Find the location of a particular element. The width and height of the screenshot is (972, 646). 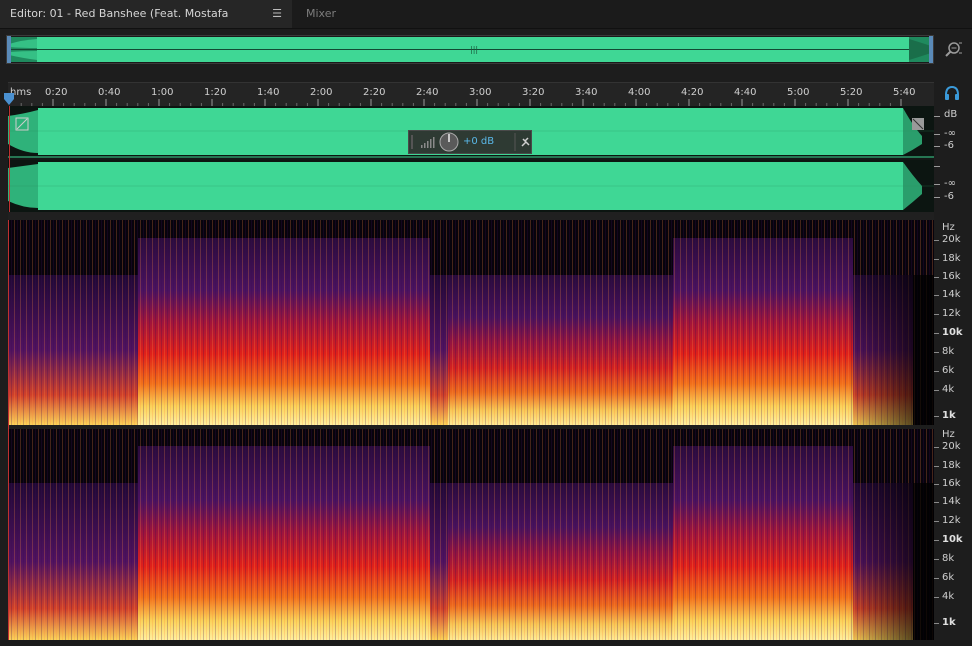

overview-navigator: ||| is located at coordinates (470, 49).